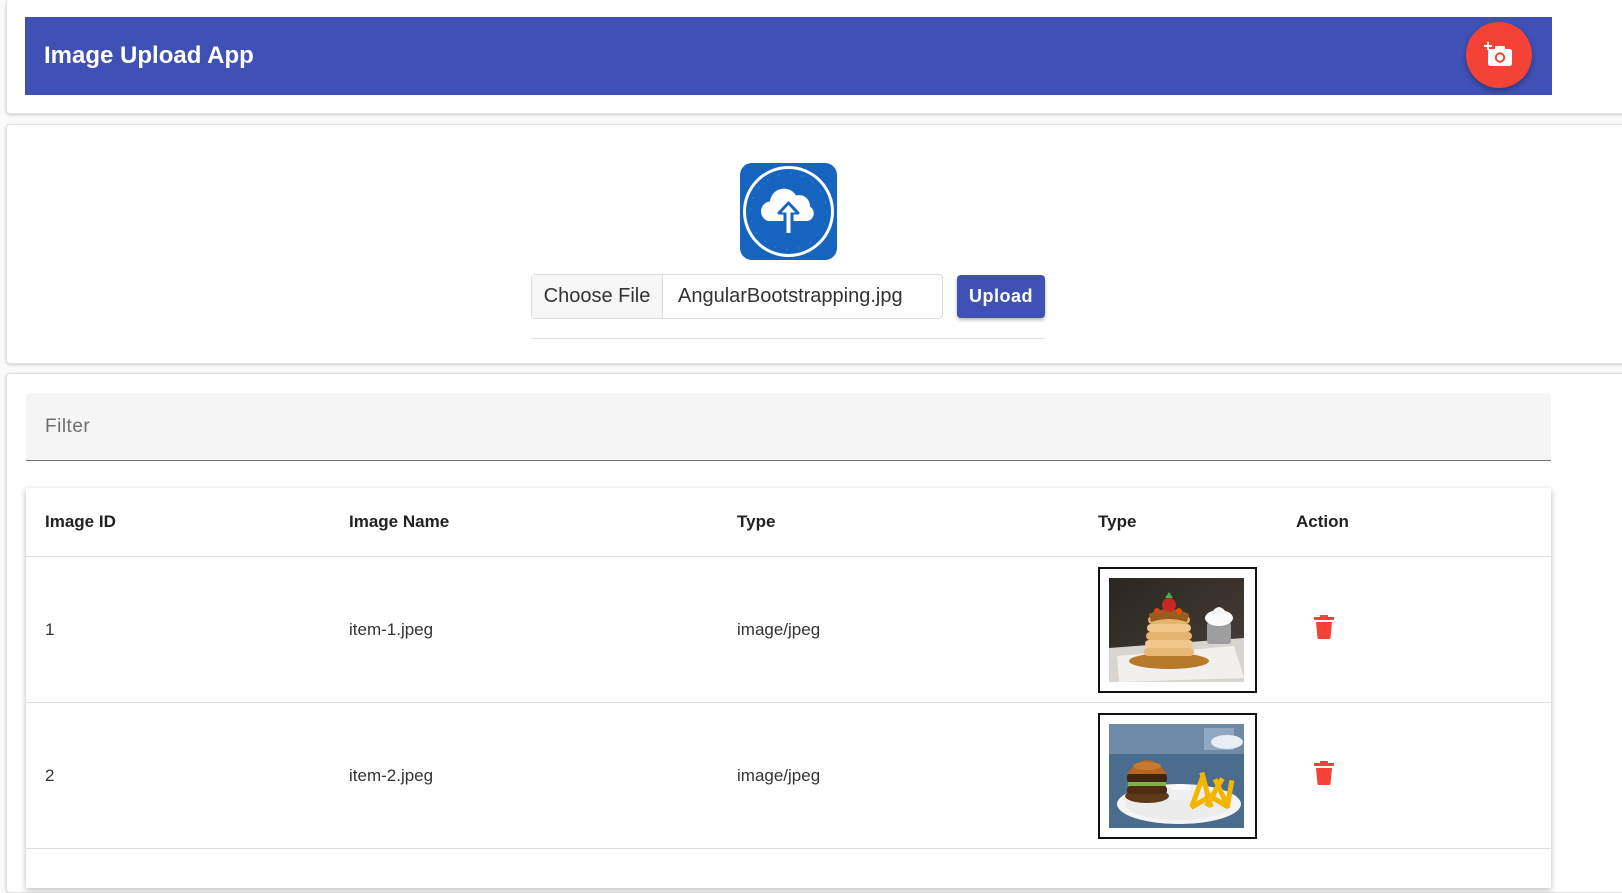 Image resolution: width=1622 pixels, height=893 pixels. What do you see at coordinates (68, 426) in the screenshot?
I see `filter-placeholder: Filter` at bounding box center [68, 426].